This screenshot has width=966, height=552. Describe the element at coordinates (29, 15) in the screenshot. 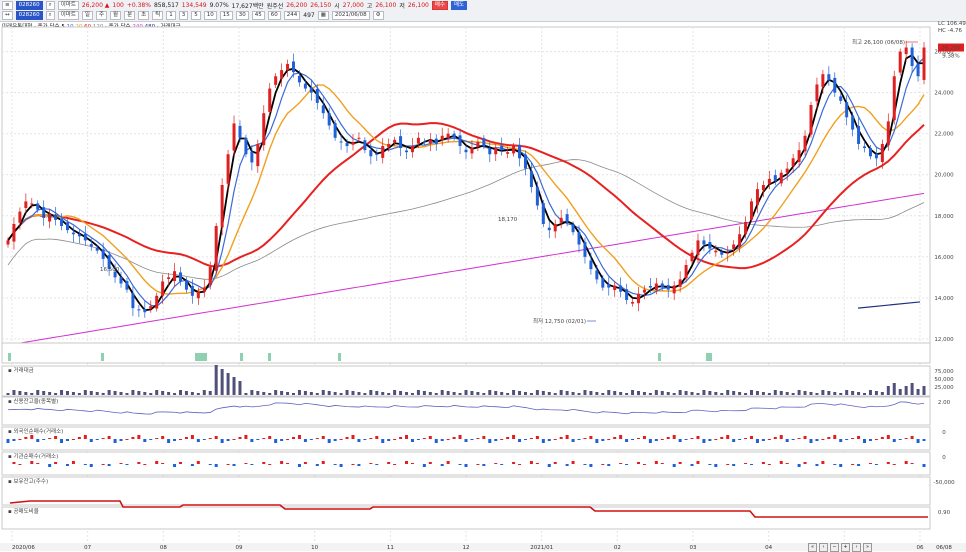

I see `stock-code-field: 028260` at that location.